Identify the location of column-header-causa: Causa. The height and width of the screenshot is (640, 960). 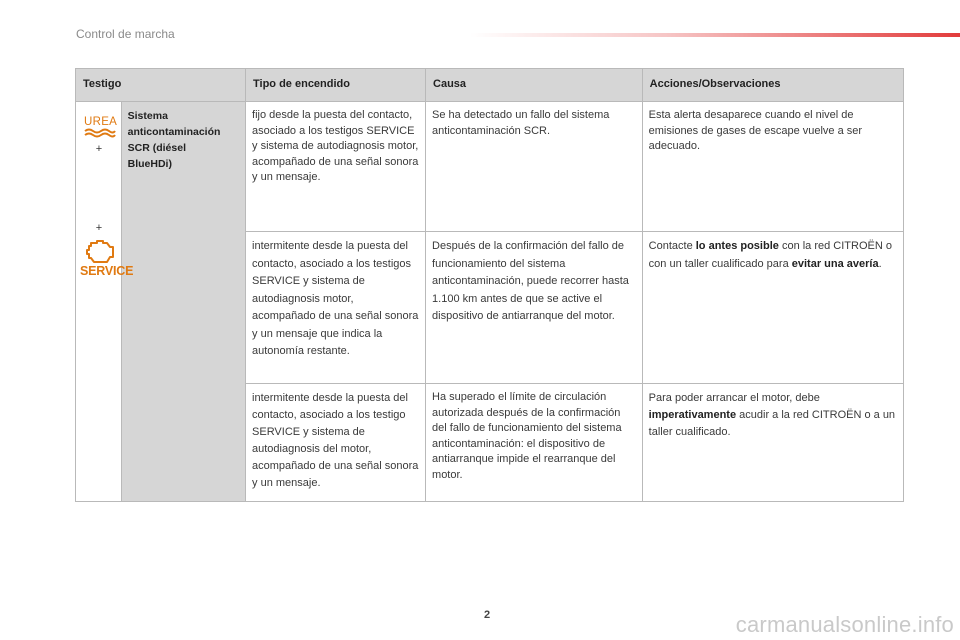
(534, 85).